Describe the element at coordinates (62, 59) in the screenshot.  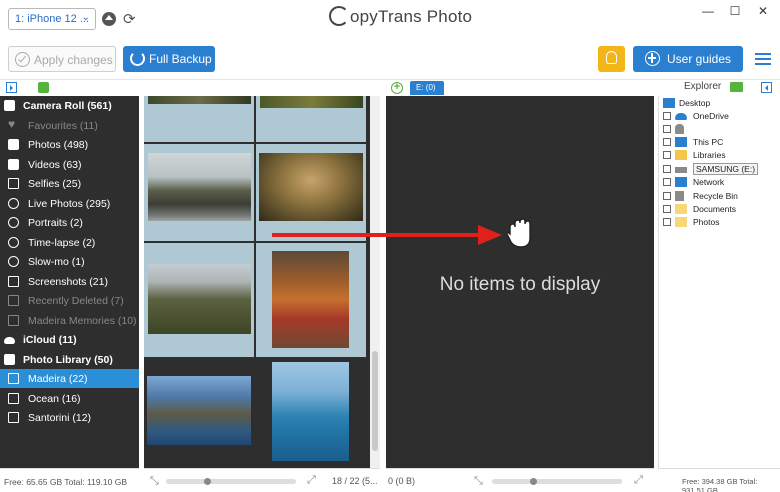
I see `apply-changes-button: Apply changes` at that location.